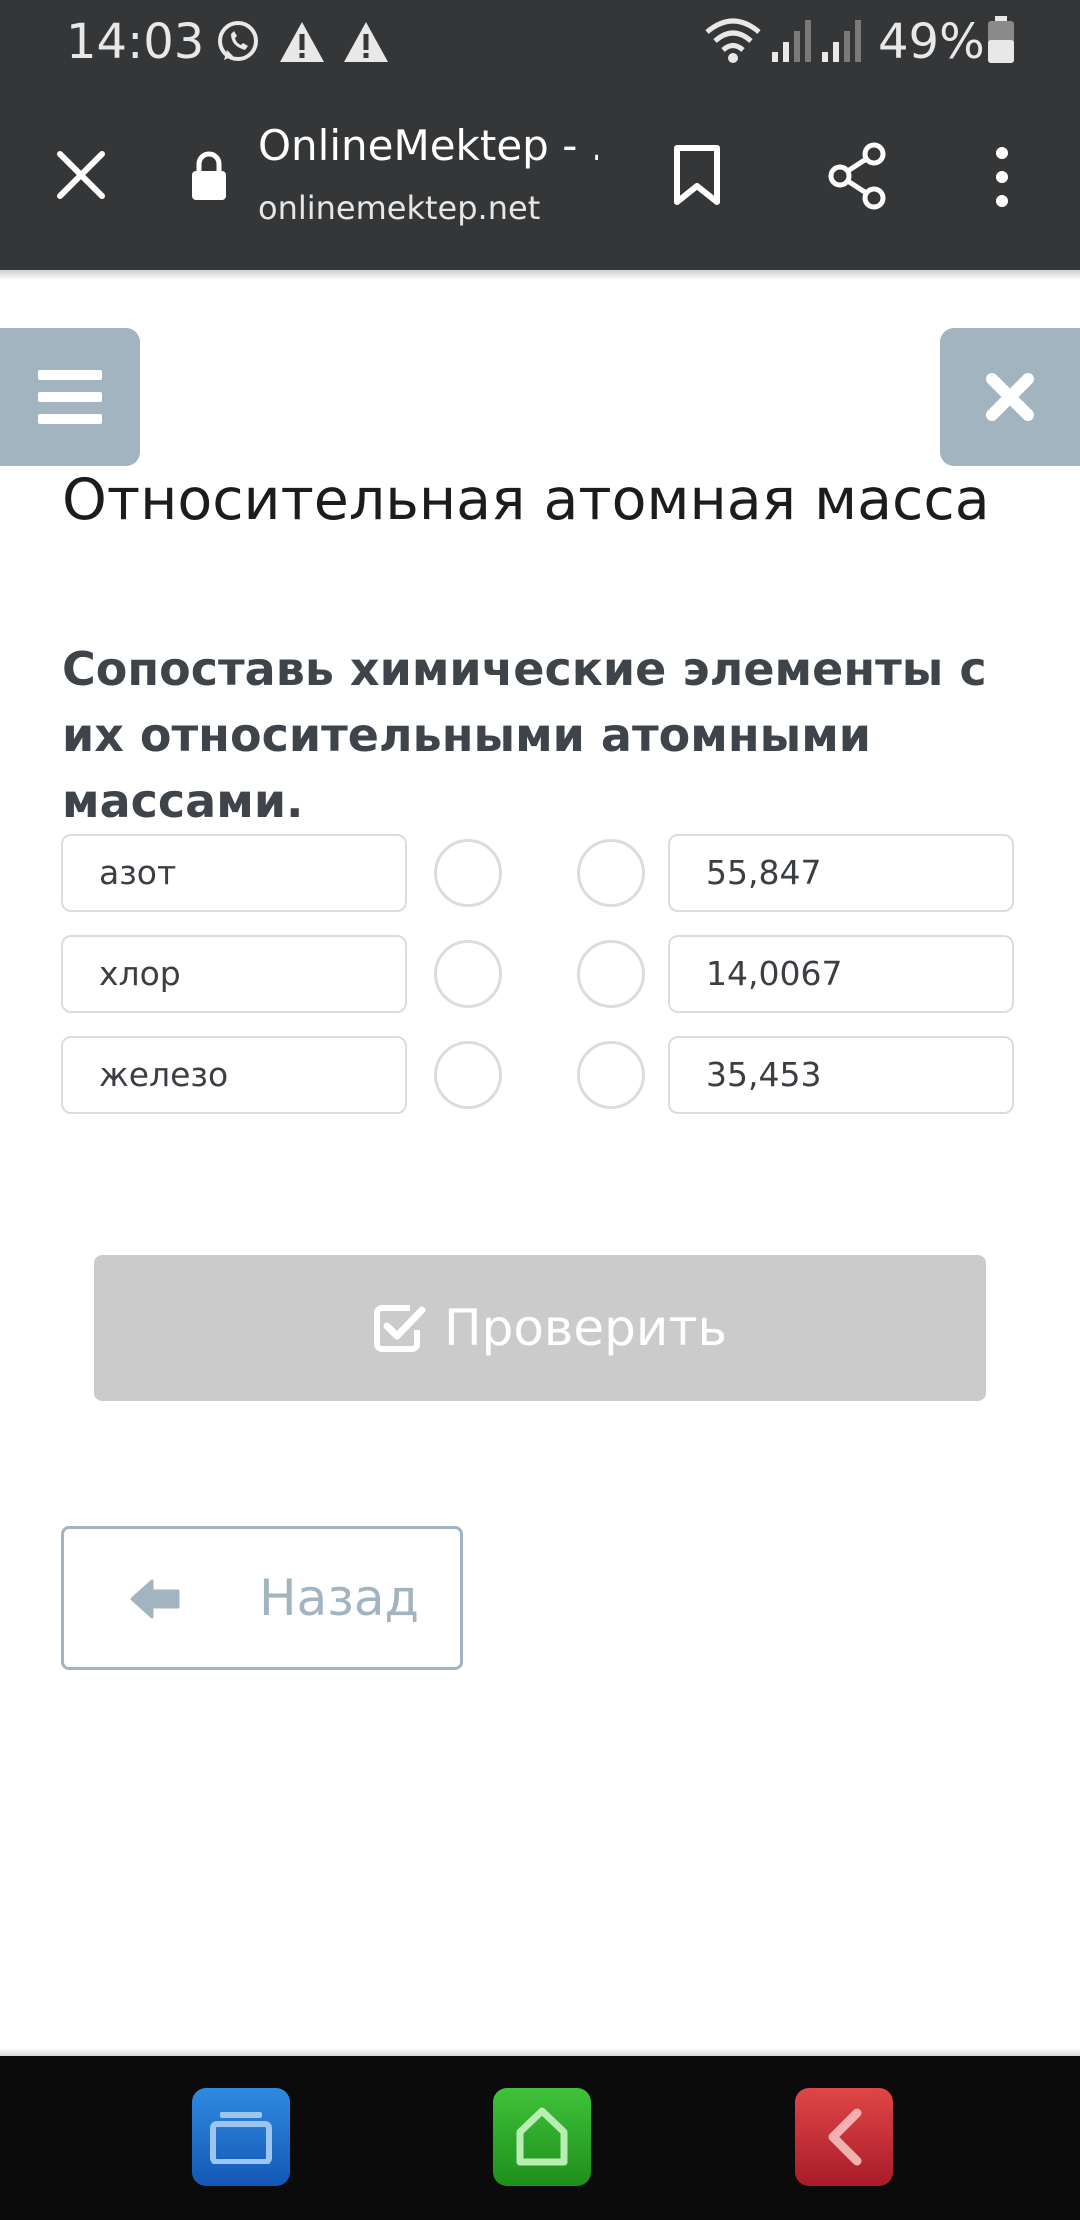 The width and height of the screenshot is (1080, 2220). What do you see at coordinates (526, 500) in the screenshot?
I see `lesson-title: Относительная атомная масса` at bounding box center [526, 500].